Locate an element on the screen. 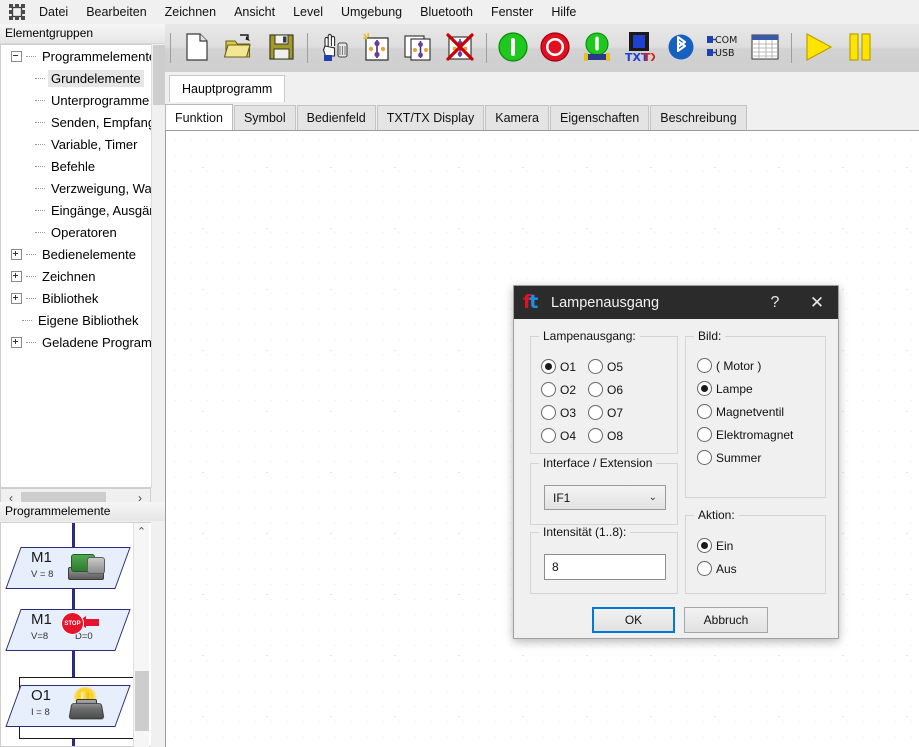 This screenshot has height=747, width=919. tree-item-label: Unterprogramme is located at coordinates (100, 100).